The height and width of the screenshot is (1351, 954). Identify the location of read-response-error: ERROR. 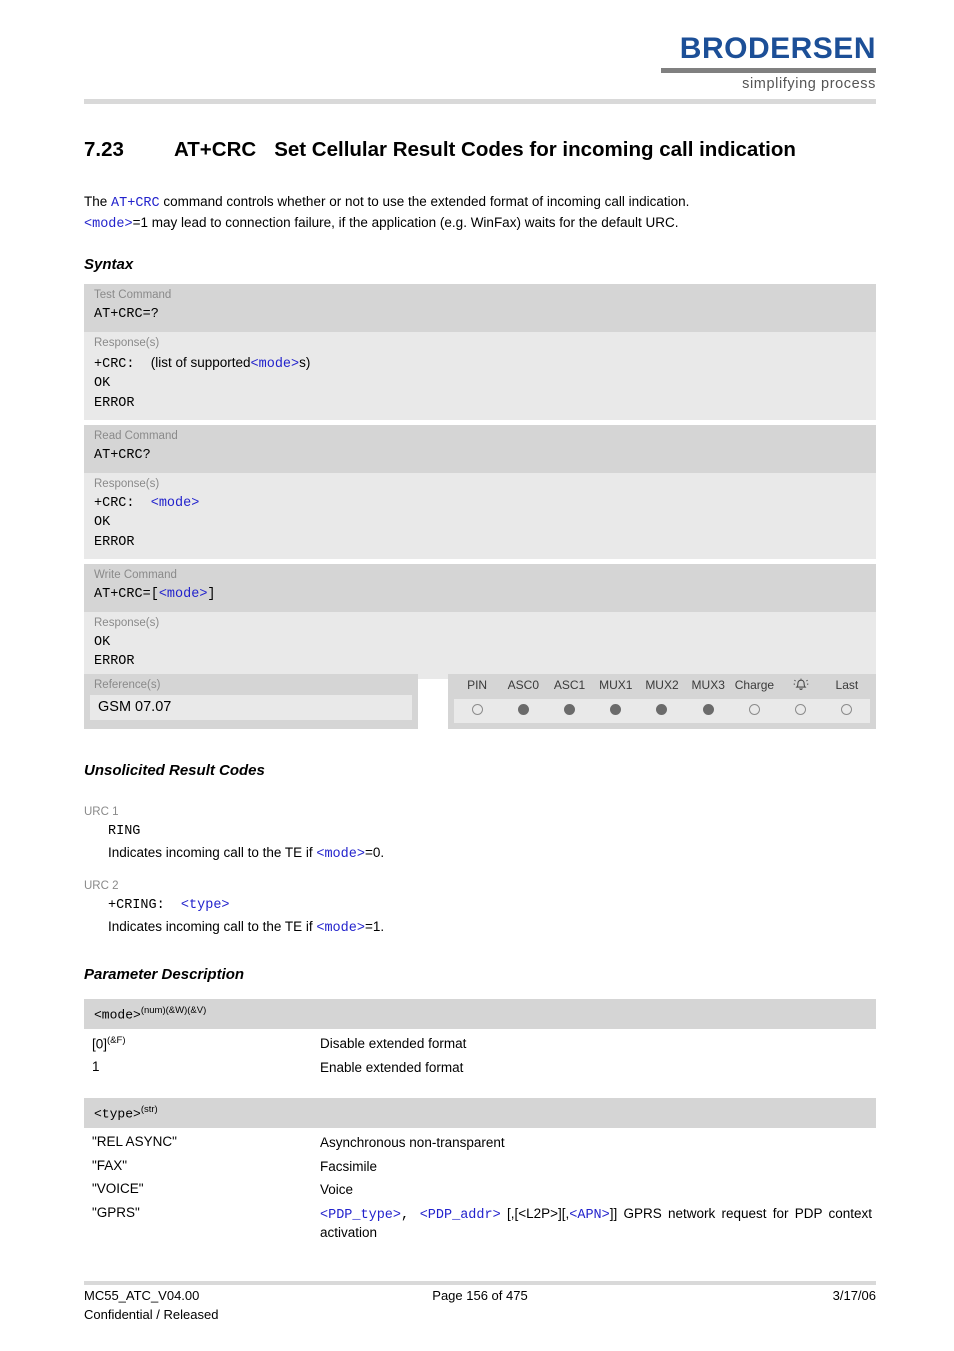
(114, 542).